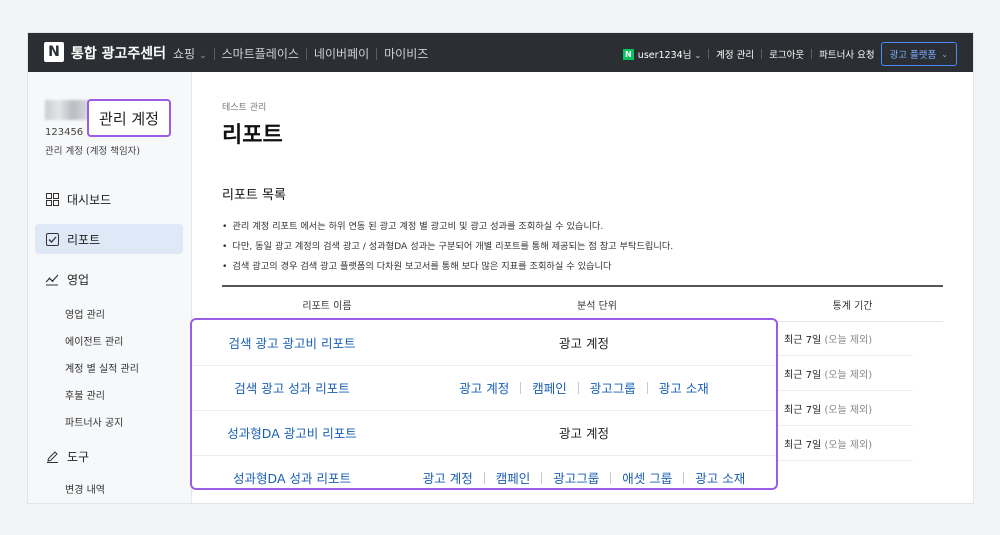 This screenshot has height=535, width=1000. Describe the element at coordinates (292, 477) in the screenshot. I see `report-link-da-performance: 성과형DA 성과 리포트` at that location.